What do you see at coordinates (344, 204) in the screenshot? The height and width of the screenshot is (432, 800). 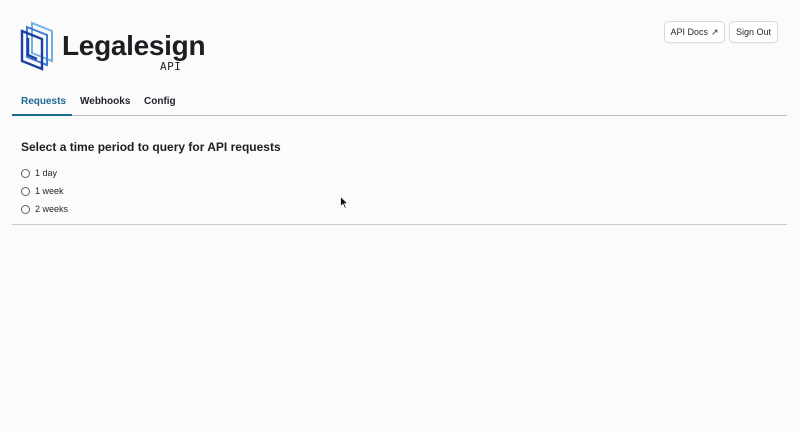 I see `mouse-pointer-icon` at bounding box center [344, 204].